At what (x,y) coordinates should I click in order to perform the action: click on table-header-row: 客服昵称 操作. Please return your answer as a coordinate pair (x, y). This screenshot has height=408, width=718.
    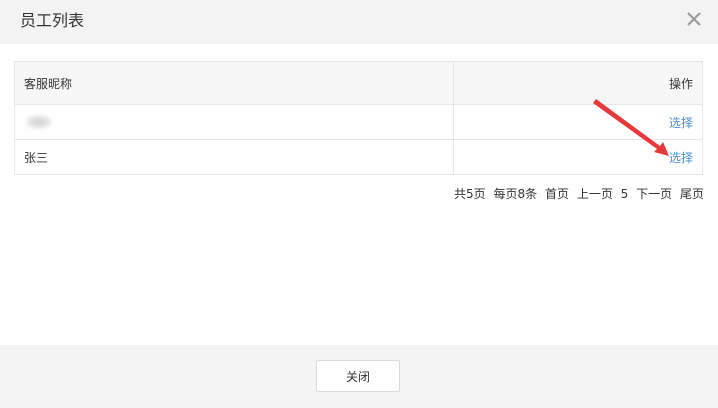
    Looking at the image, I should click on (358, 83).